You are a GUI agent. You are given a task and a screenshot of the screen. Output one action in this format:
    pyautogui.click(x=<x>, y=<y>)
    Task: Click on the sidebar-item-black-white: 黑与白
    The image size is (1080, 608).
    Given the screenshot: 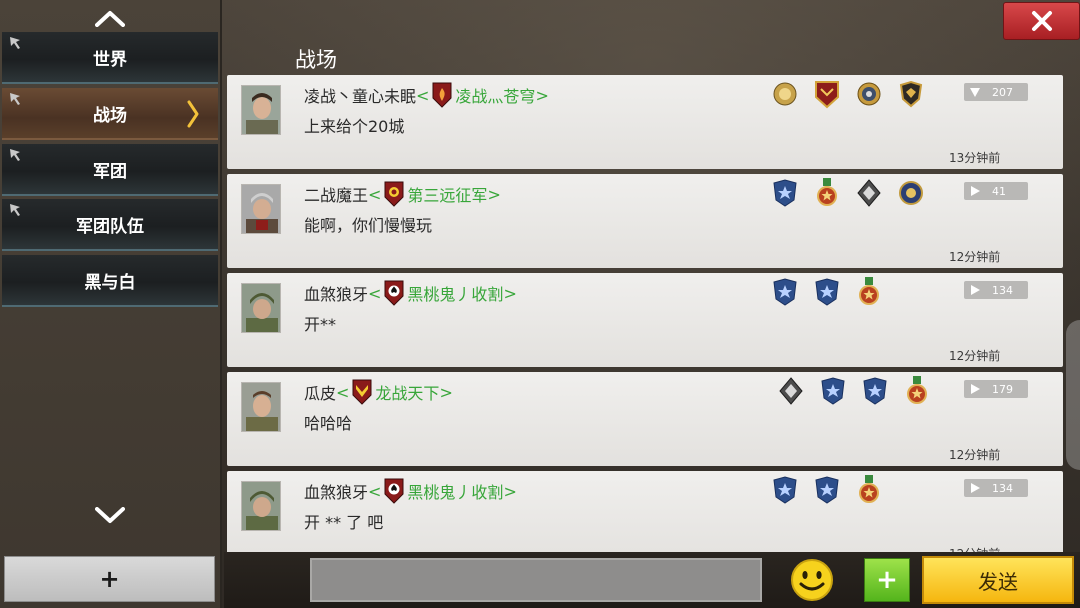 What is the action you would take?
    pyautogui.click(x=110, y=281)
    